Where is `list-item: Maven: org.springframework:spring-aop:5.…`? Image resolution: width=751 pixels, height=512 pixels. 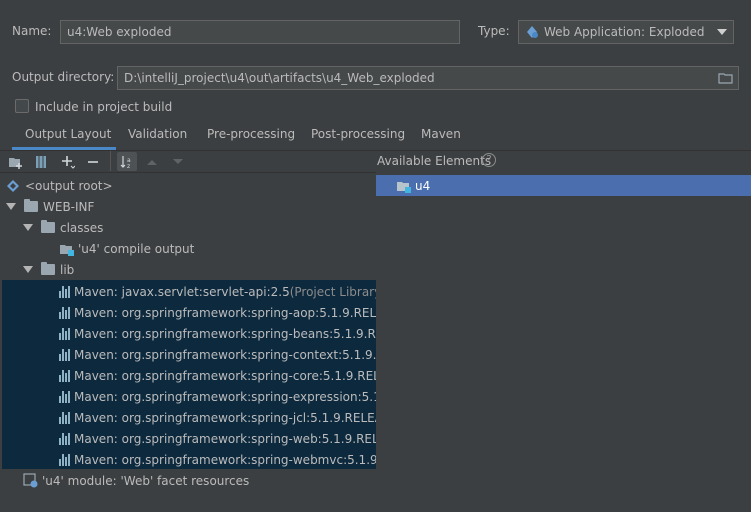
list-item: Maven: org.springframework:spring-aop:5.… is located at coordinates (188, 312).